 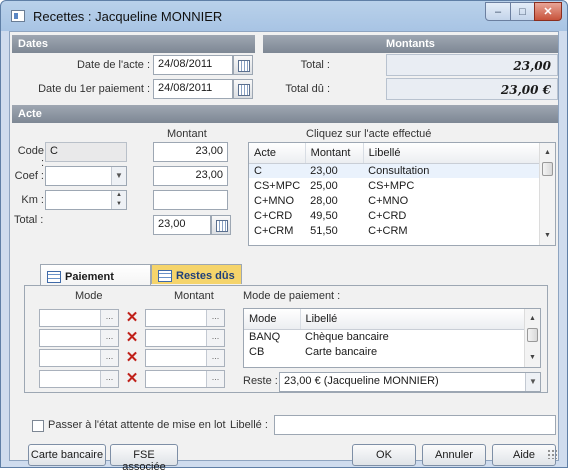 What do you see at coordinates (30, 157) in the screenshot?
I see `code-label: Code :` at bounding box center [30, 157].